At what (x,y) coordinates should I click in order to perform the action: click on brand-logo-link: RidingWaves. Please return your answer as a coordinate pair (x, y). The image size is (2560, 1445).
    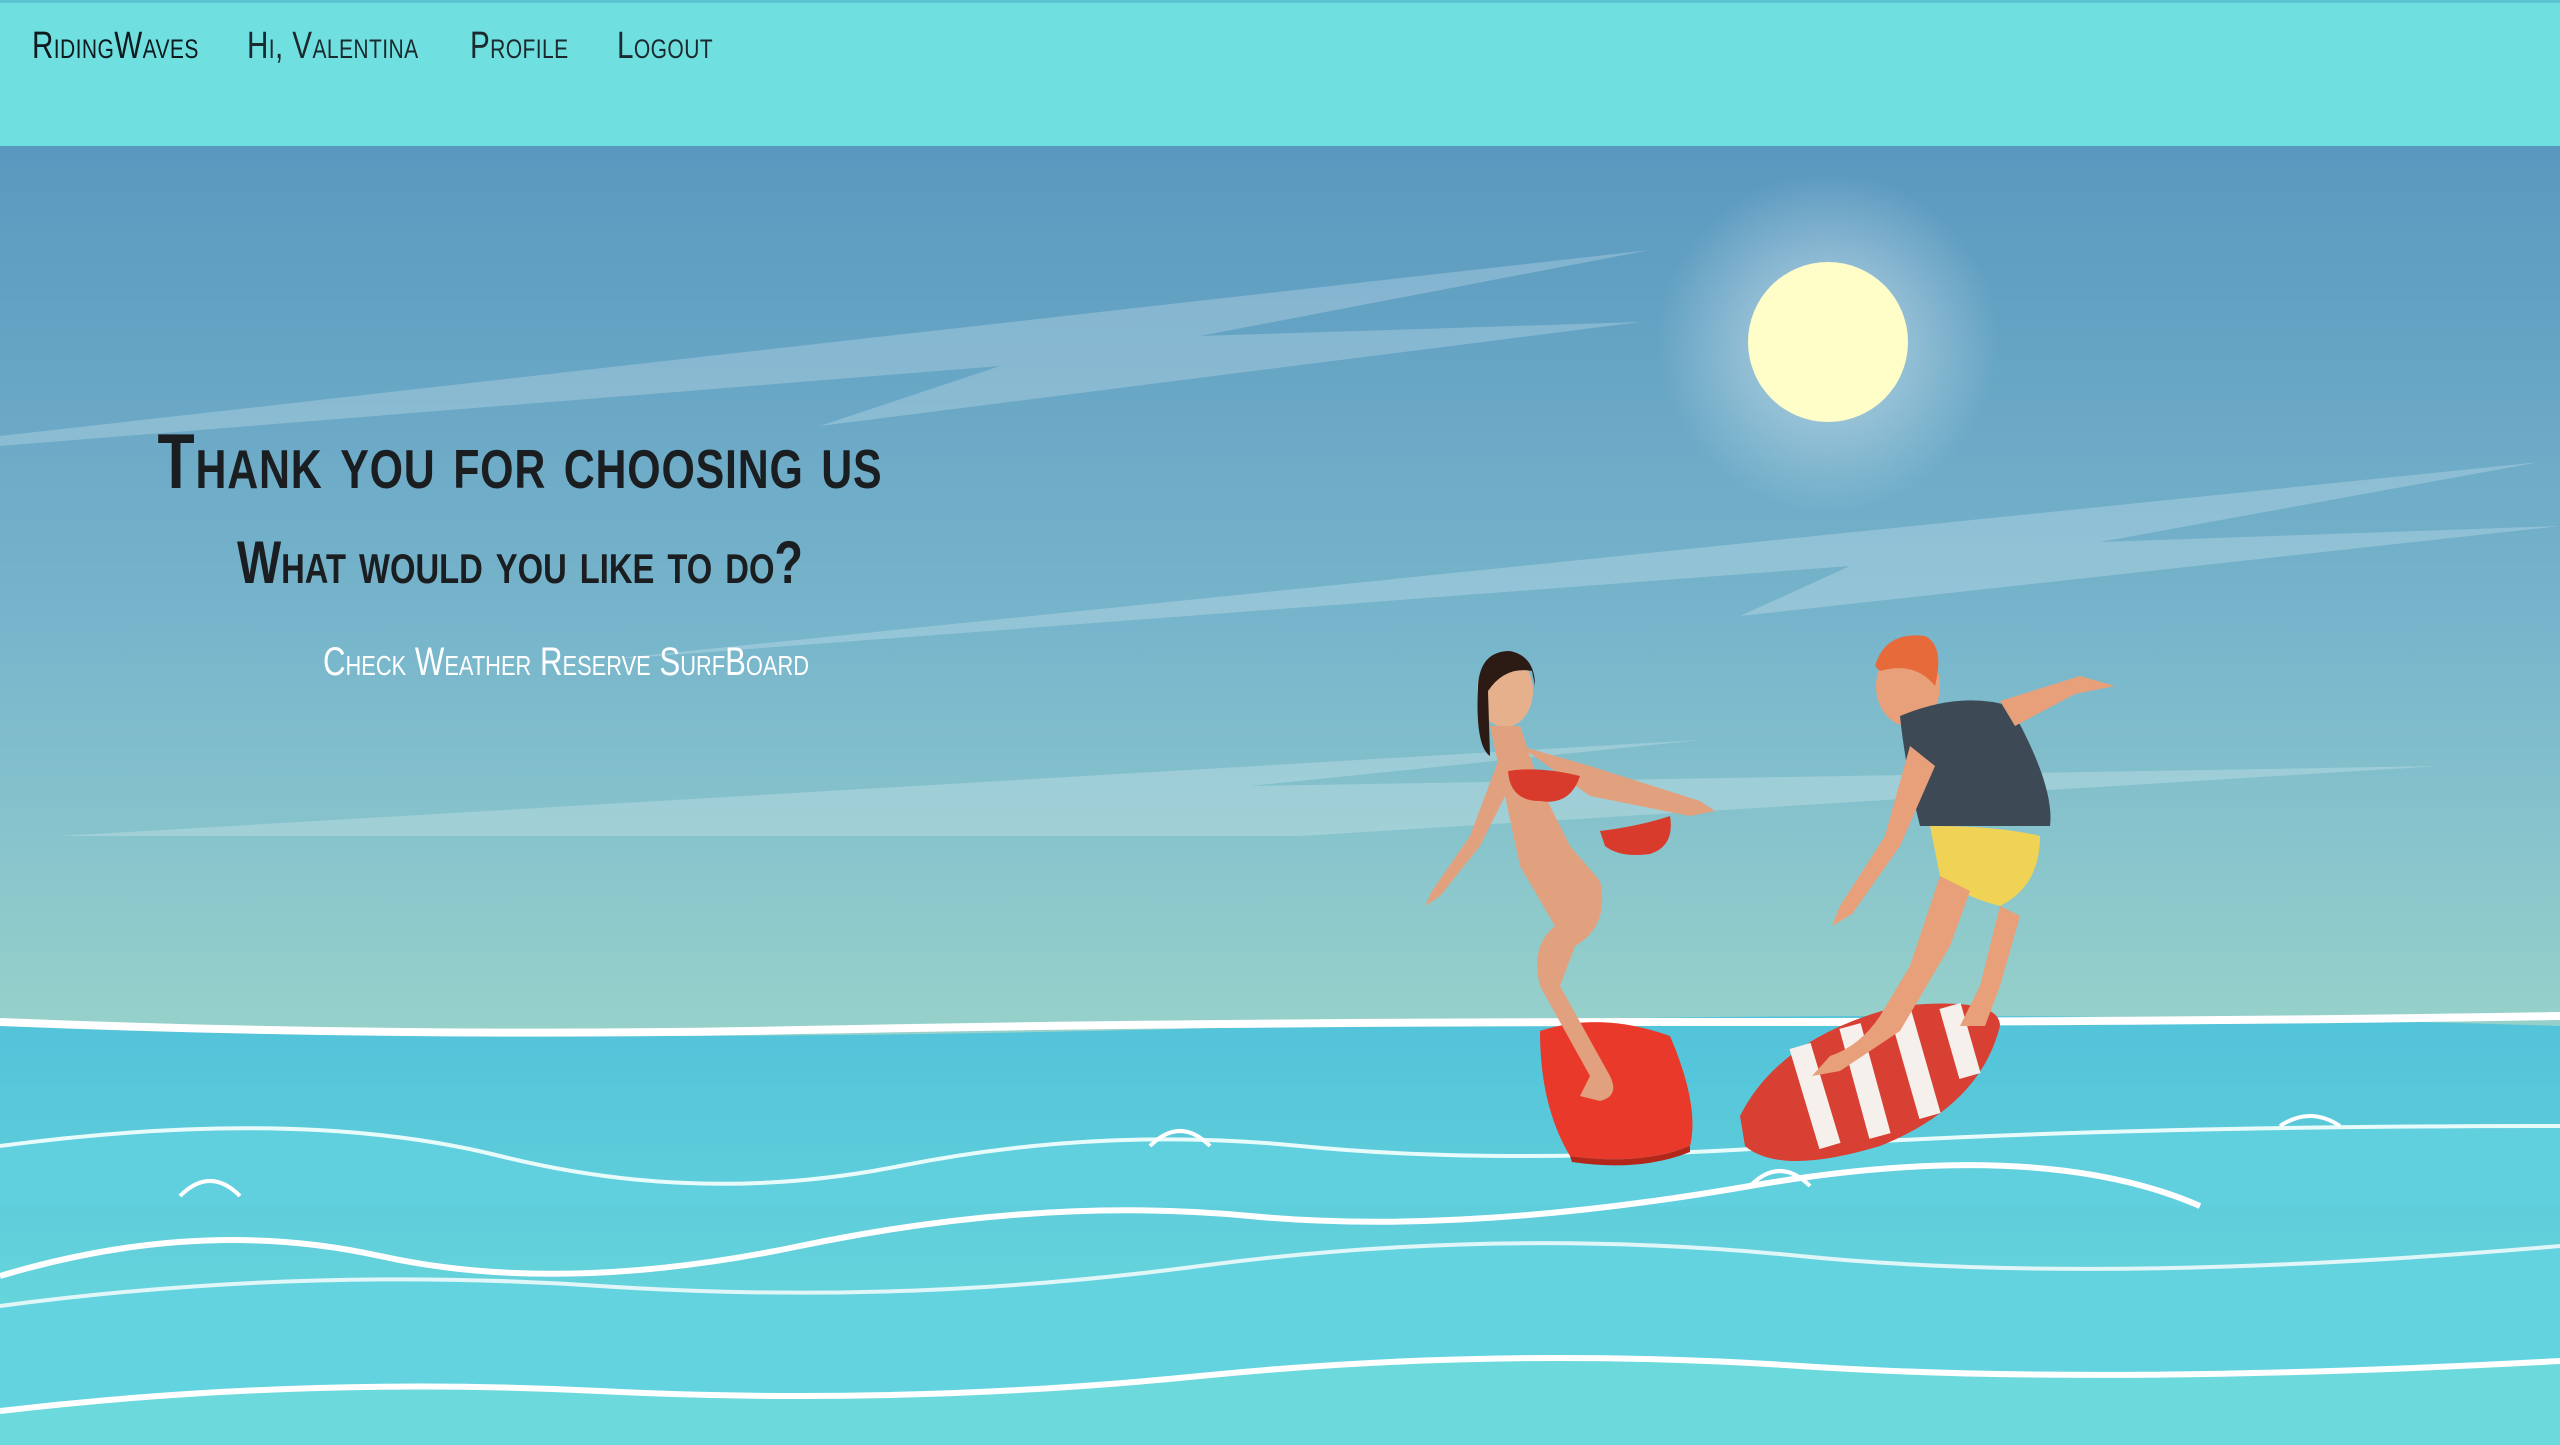
    Looking at the image, I should click on (115, 46).